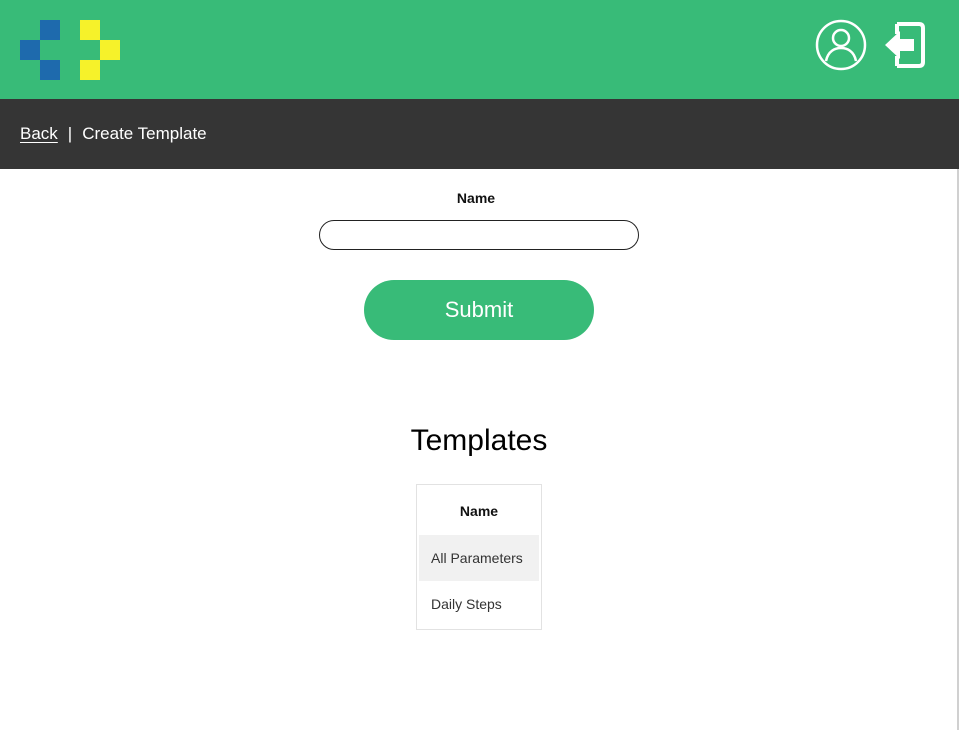 This screenshot has height=730, width=959. Describe the element at coordinates (70, 50) in the screenshot. I see `pixel-logo-icon` at that location.